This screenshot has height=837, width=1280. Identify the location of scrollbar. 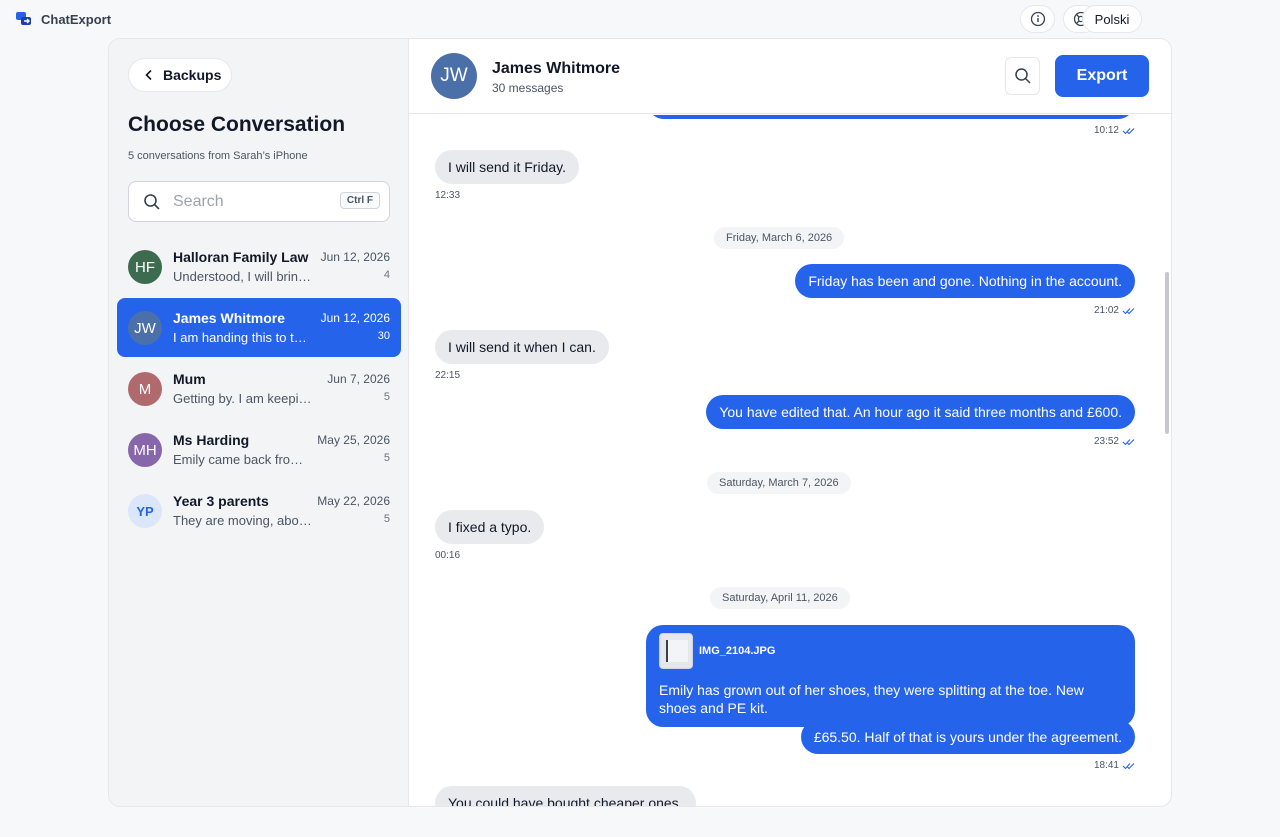
(1167, 353).